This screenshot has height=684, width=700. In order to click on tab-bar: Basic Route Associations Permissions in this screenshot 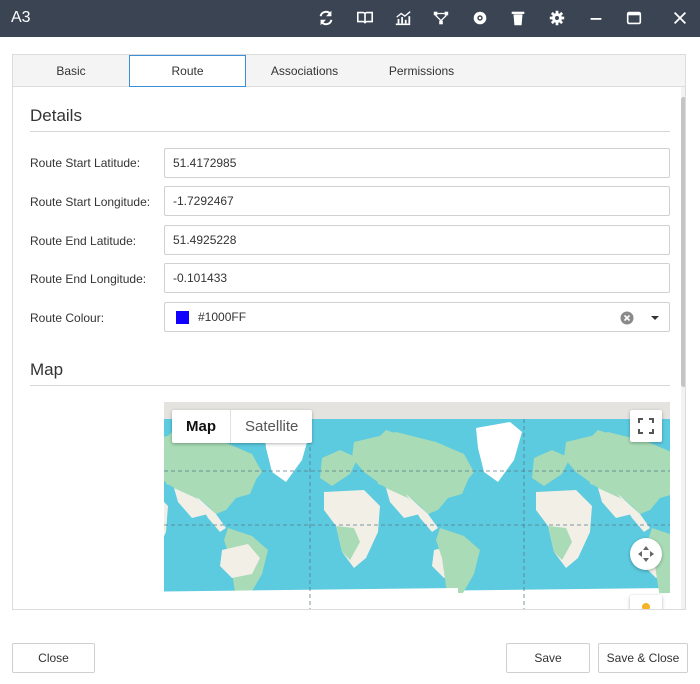, I will do `click(349, 71)`.